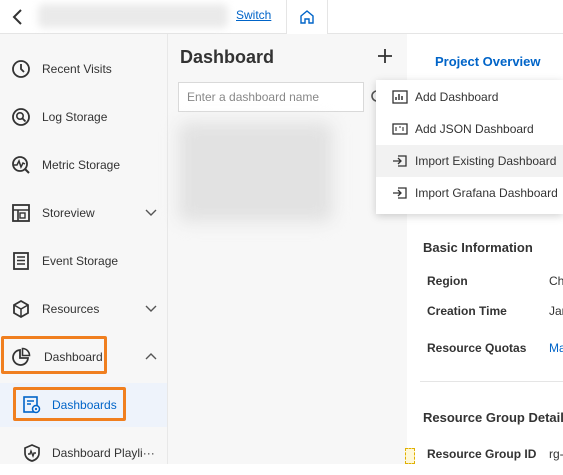  I want to click on menu-item-import-grafana-dashboard: Import Grafana Dashboard, so click(469, 193).